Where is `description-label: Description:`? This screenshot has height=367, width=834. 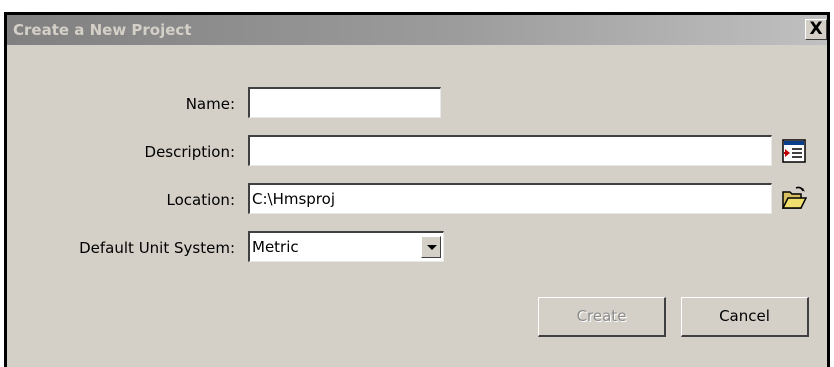 description-label: Description: is located at coordinates (189, 152).